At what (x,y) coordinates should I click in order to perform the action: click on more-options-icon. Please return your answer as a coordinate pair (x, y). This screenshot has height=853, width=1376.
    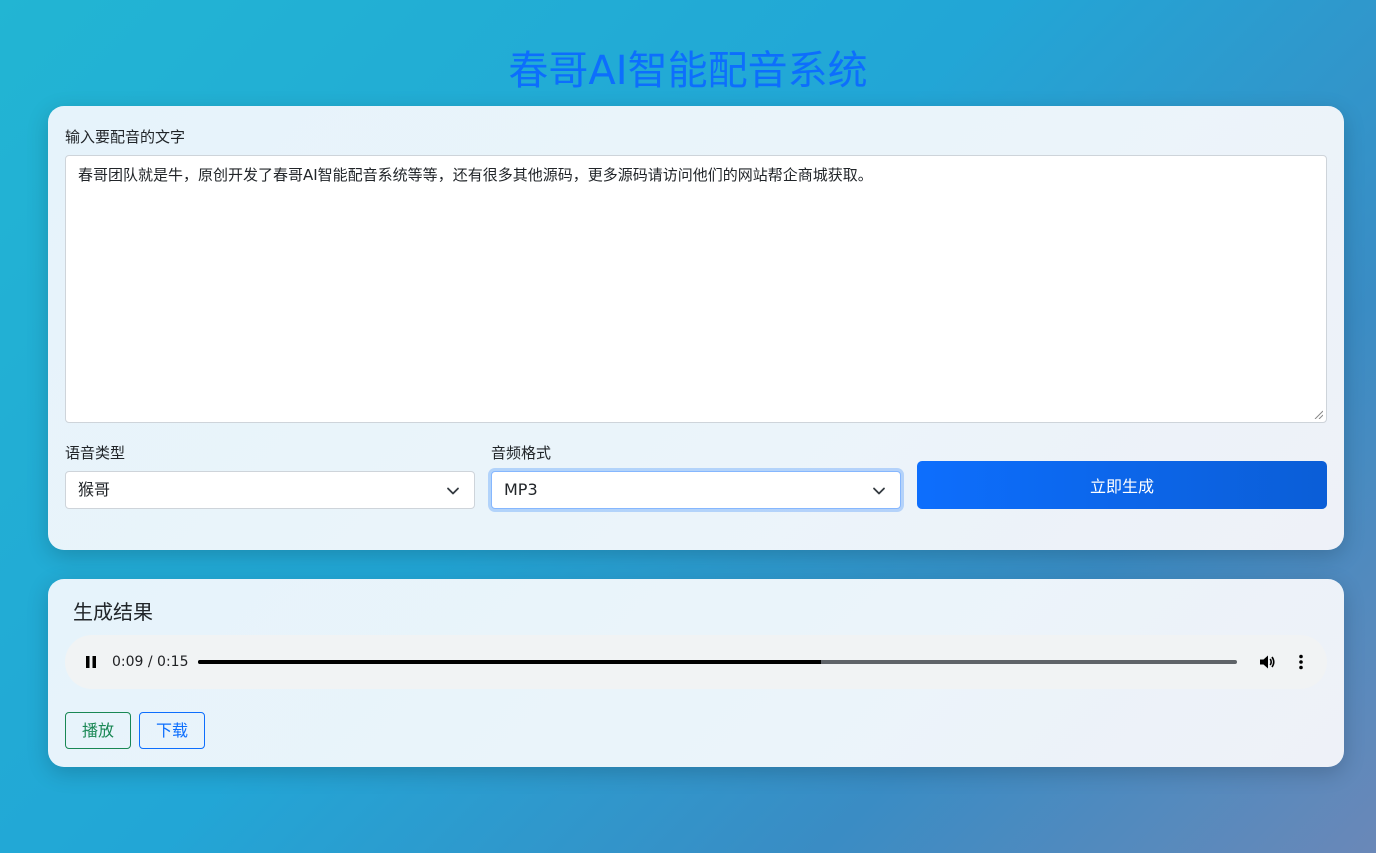
    Looking at the image, I should click on (1301, 662).